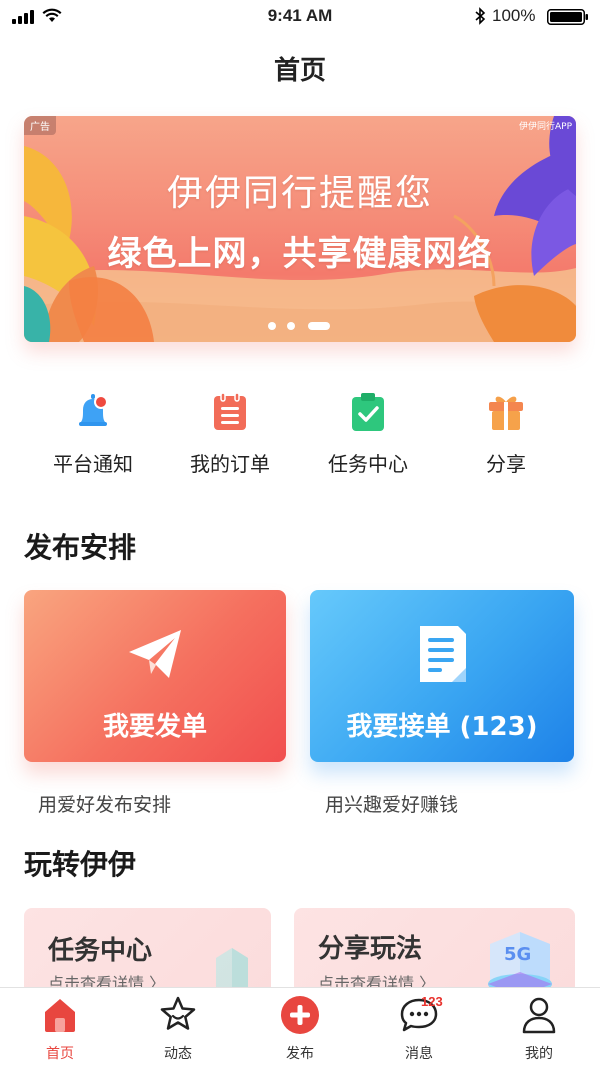 This screenshot has width=600, height=1067. What do you see at coordinates (442, 727) in the screenshot?
I see `take-order-label: 我要接单 (123)` at bounding box center [442, 727].